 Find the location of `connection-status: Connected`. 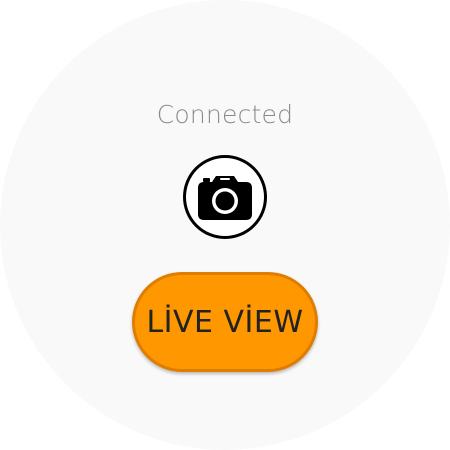

connection-status: Connected is located at coordinates (225, 114).